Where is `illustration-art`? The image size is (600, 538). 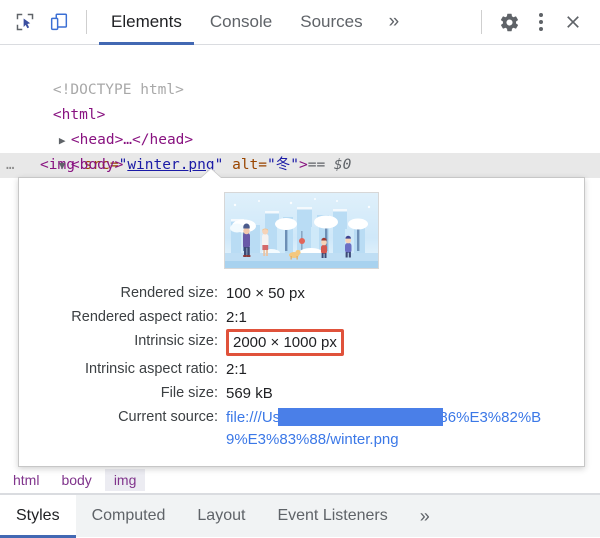 illustration-art is located at coordinates (301, 233).